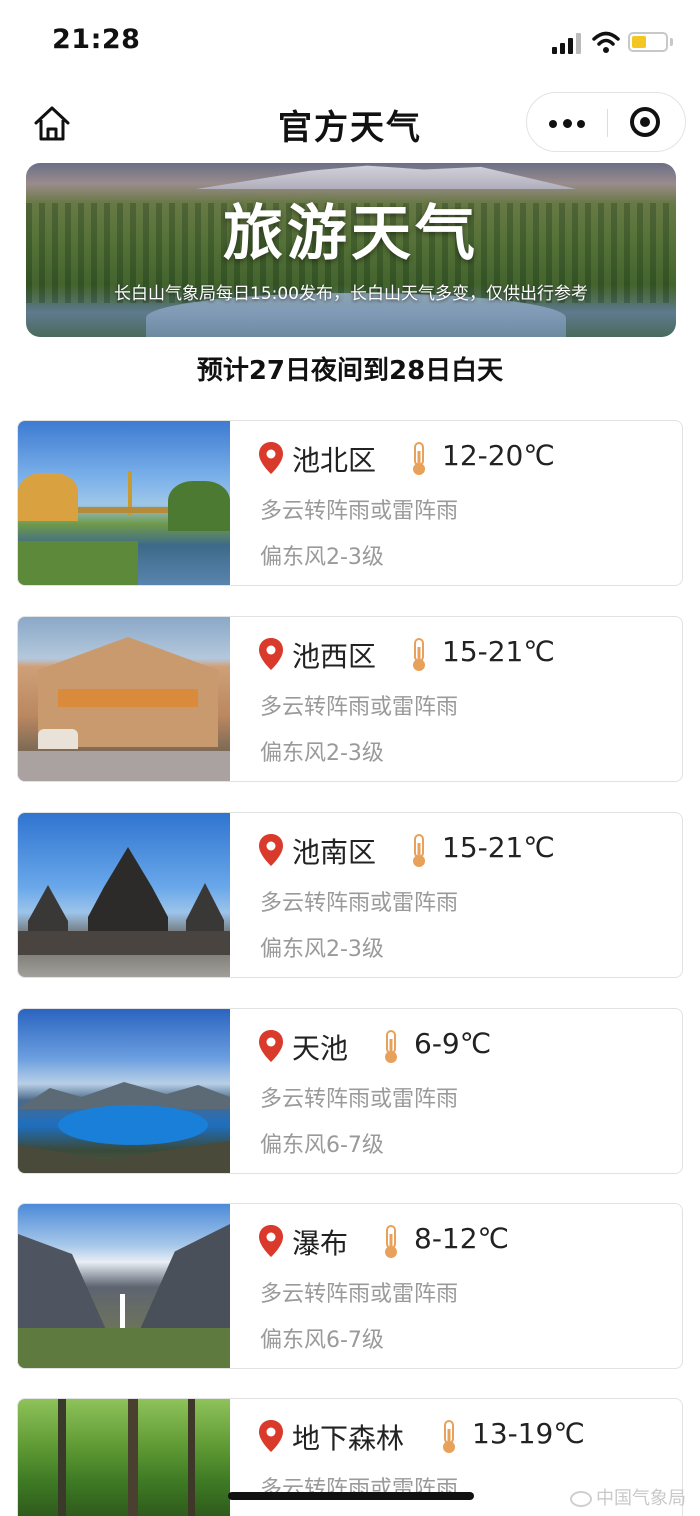  What do you see at coordinates (581, 1499) in the screenshot?
I see `weibo-logo-icon` at bounding box center [581, 1499].